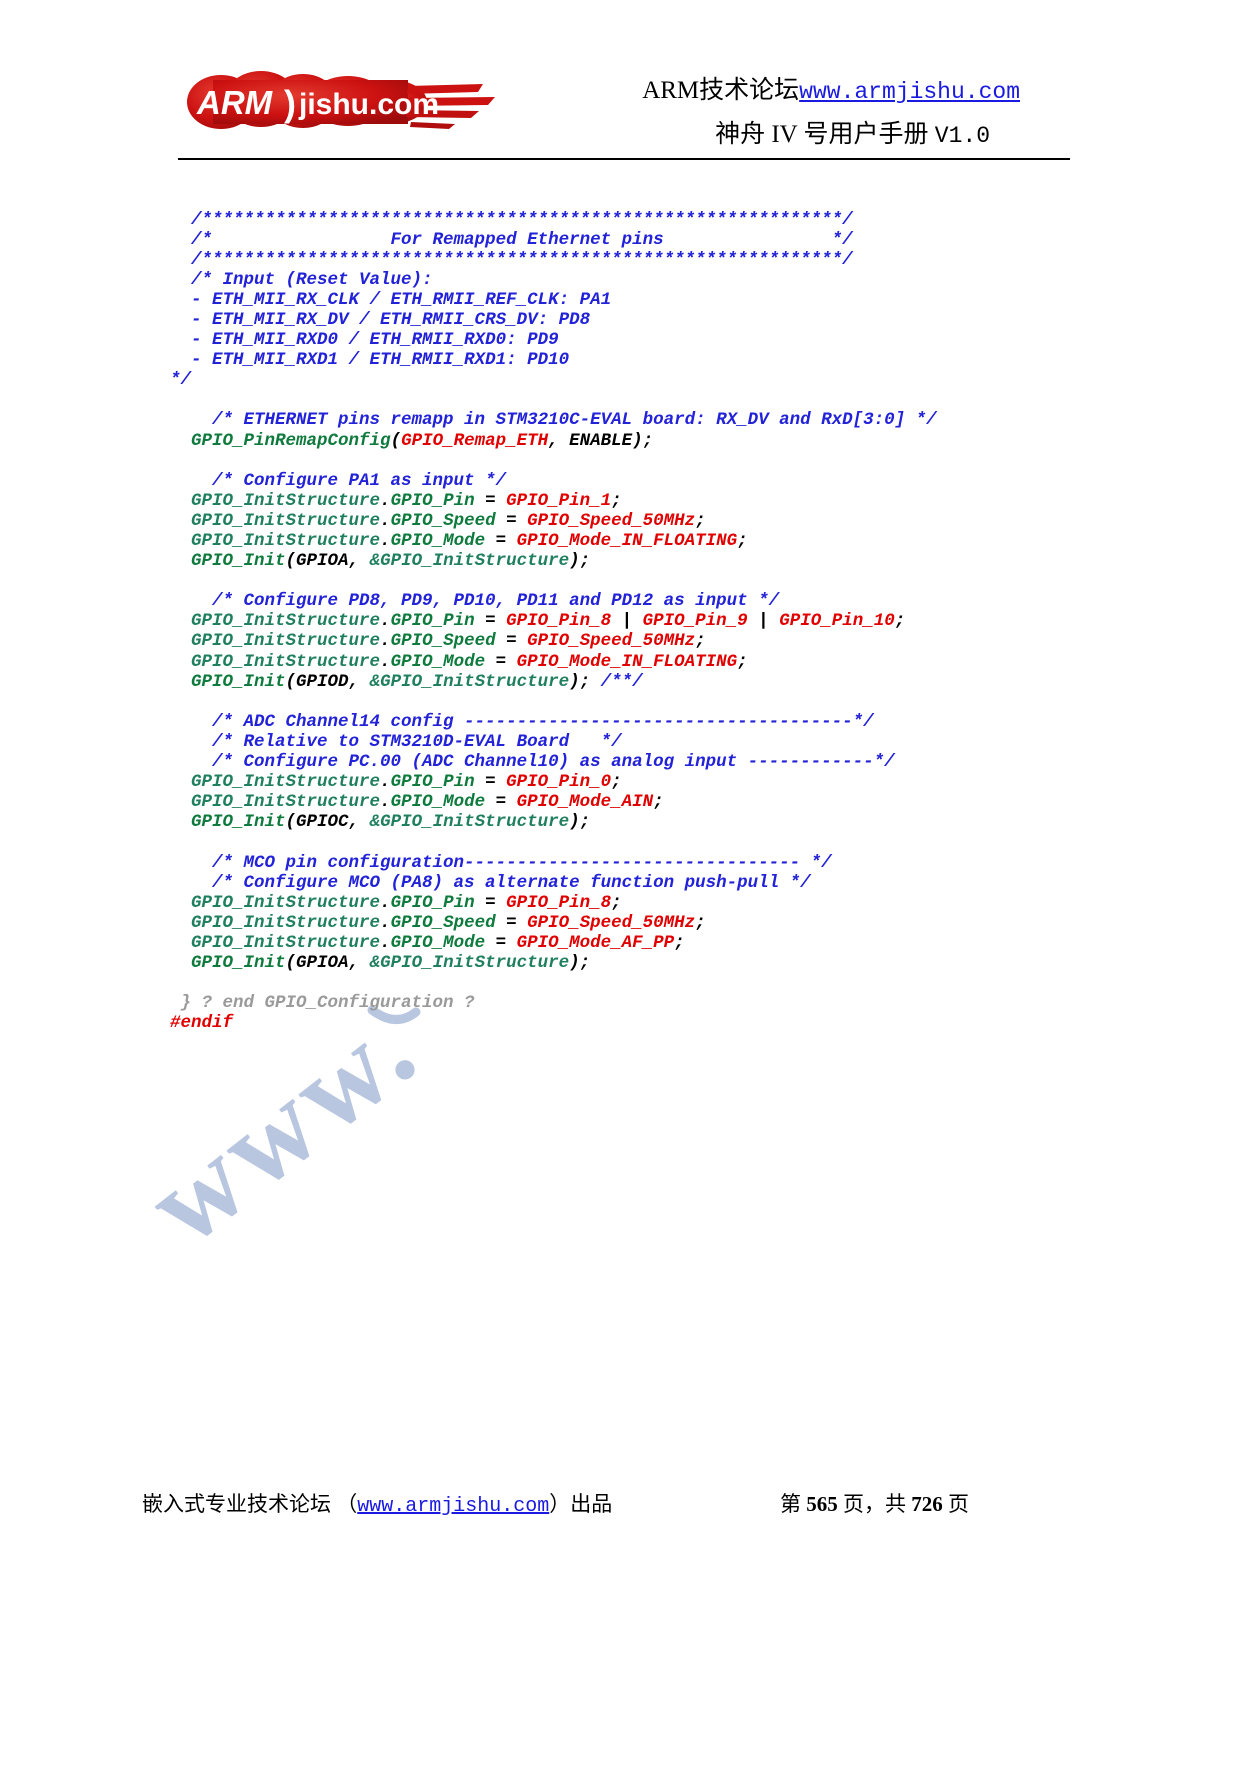 This screenshot has width=1249, height=1767. Describe the element at coordinates (874, 1504) in the screenshot. I see `page-mid: 页，共` at that location.